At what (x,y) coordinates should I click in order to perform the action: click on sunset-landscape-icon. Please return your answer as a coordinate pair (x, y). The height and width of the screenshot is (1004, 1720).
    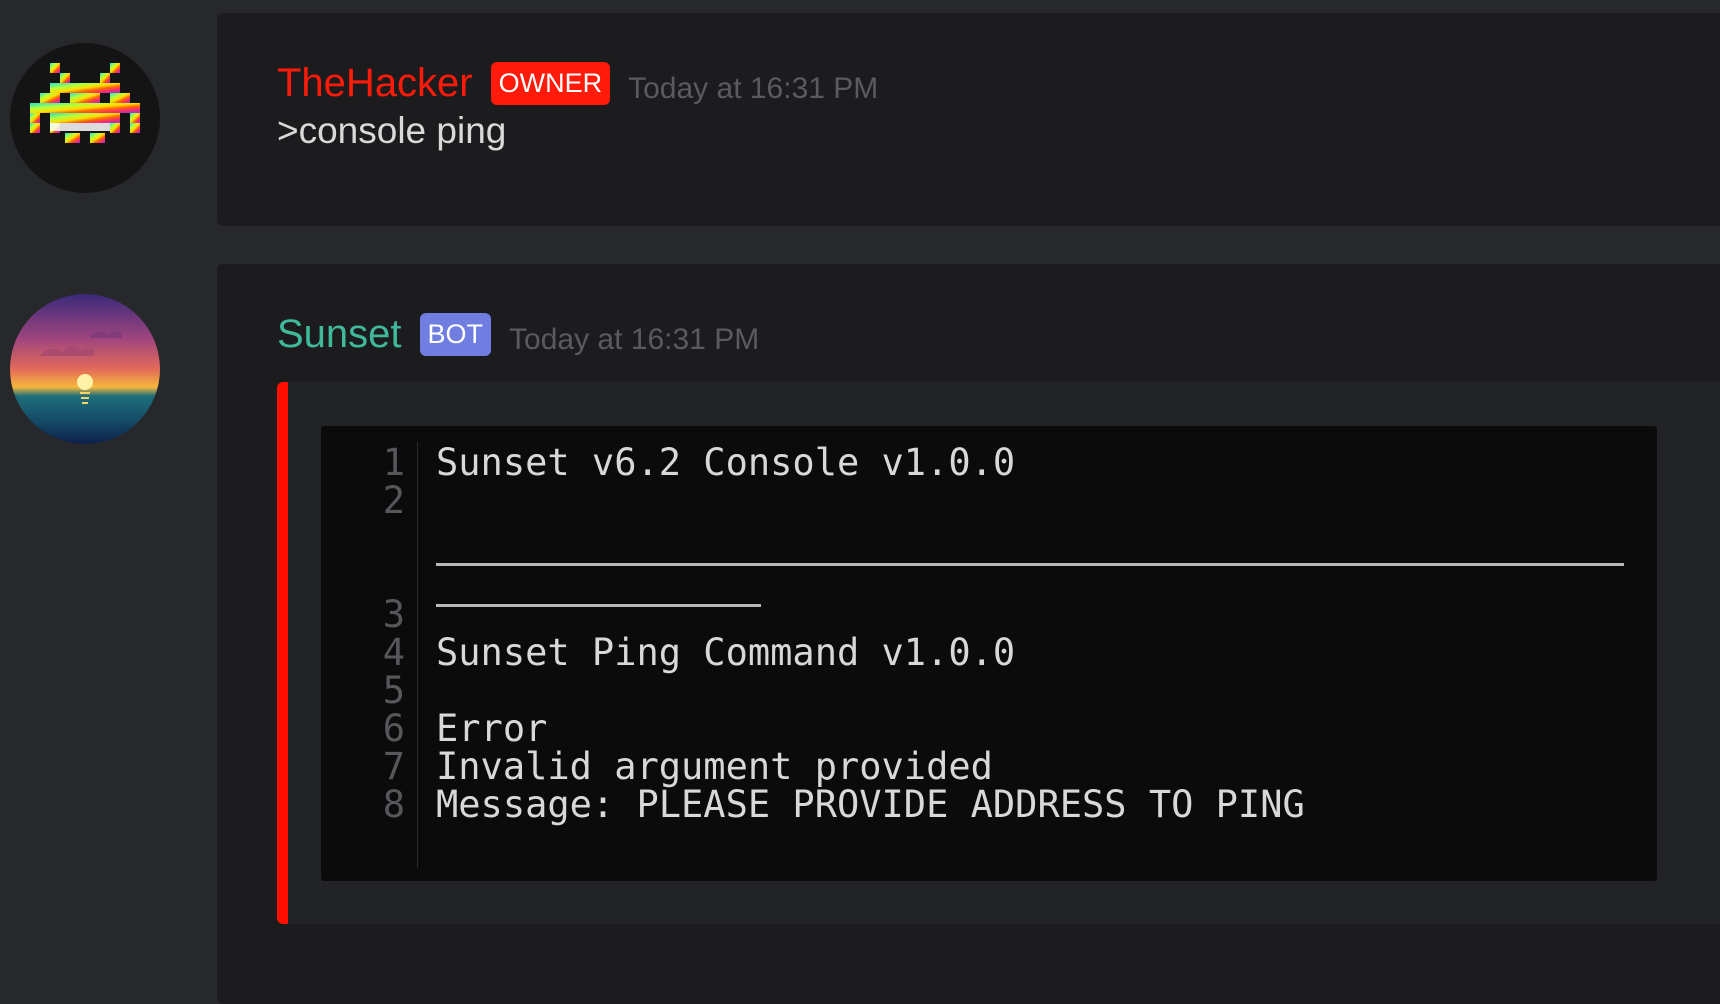
    Looking at the image, I should click on (85, 369).